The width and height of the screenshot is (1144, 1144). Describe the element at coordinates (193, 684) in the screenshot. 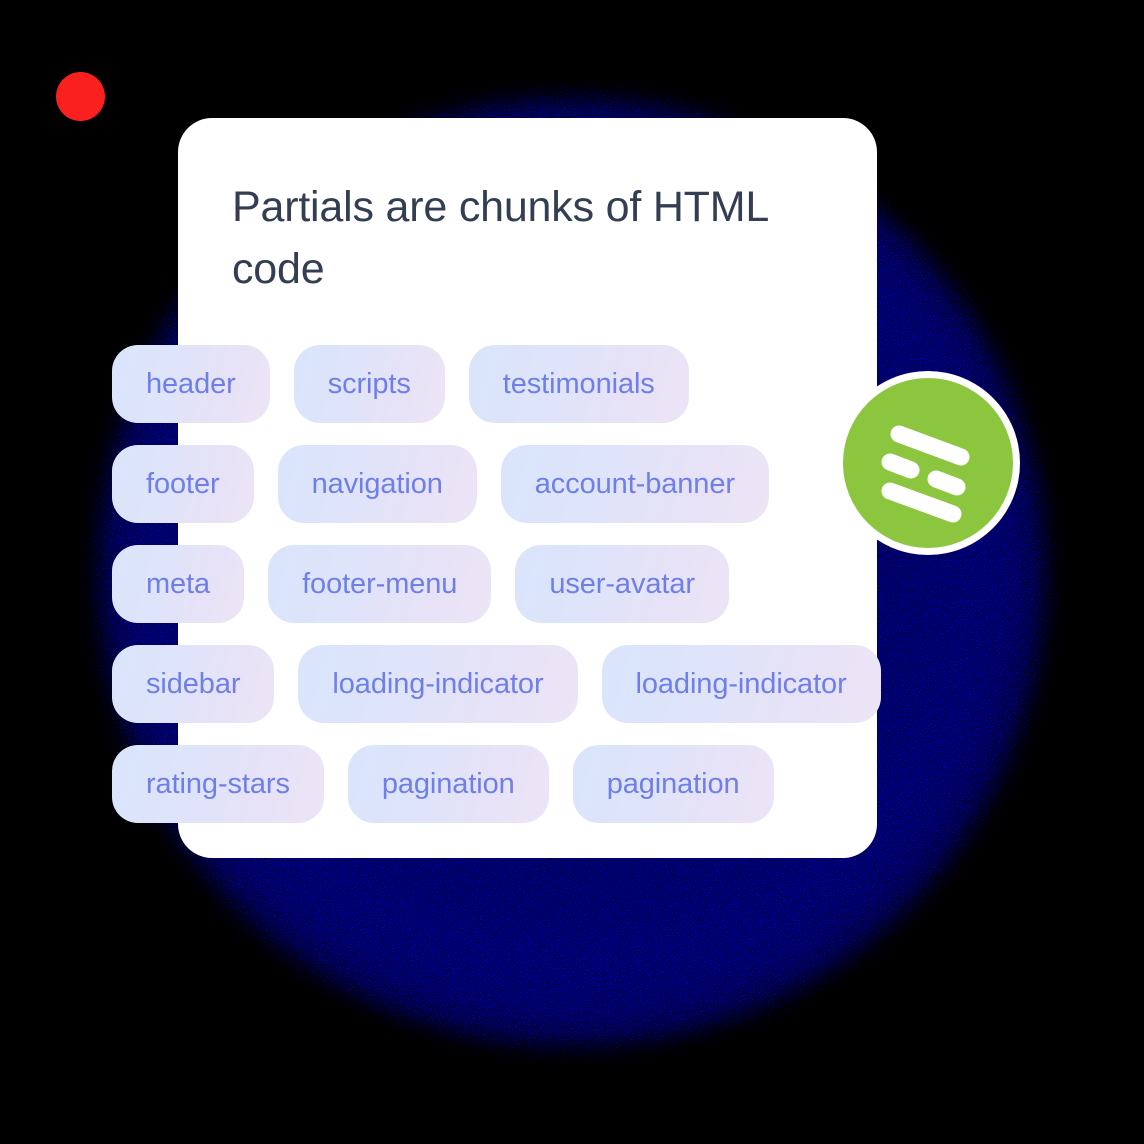

I see `tag-chip: sidebar` at that location.